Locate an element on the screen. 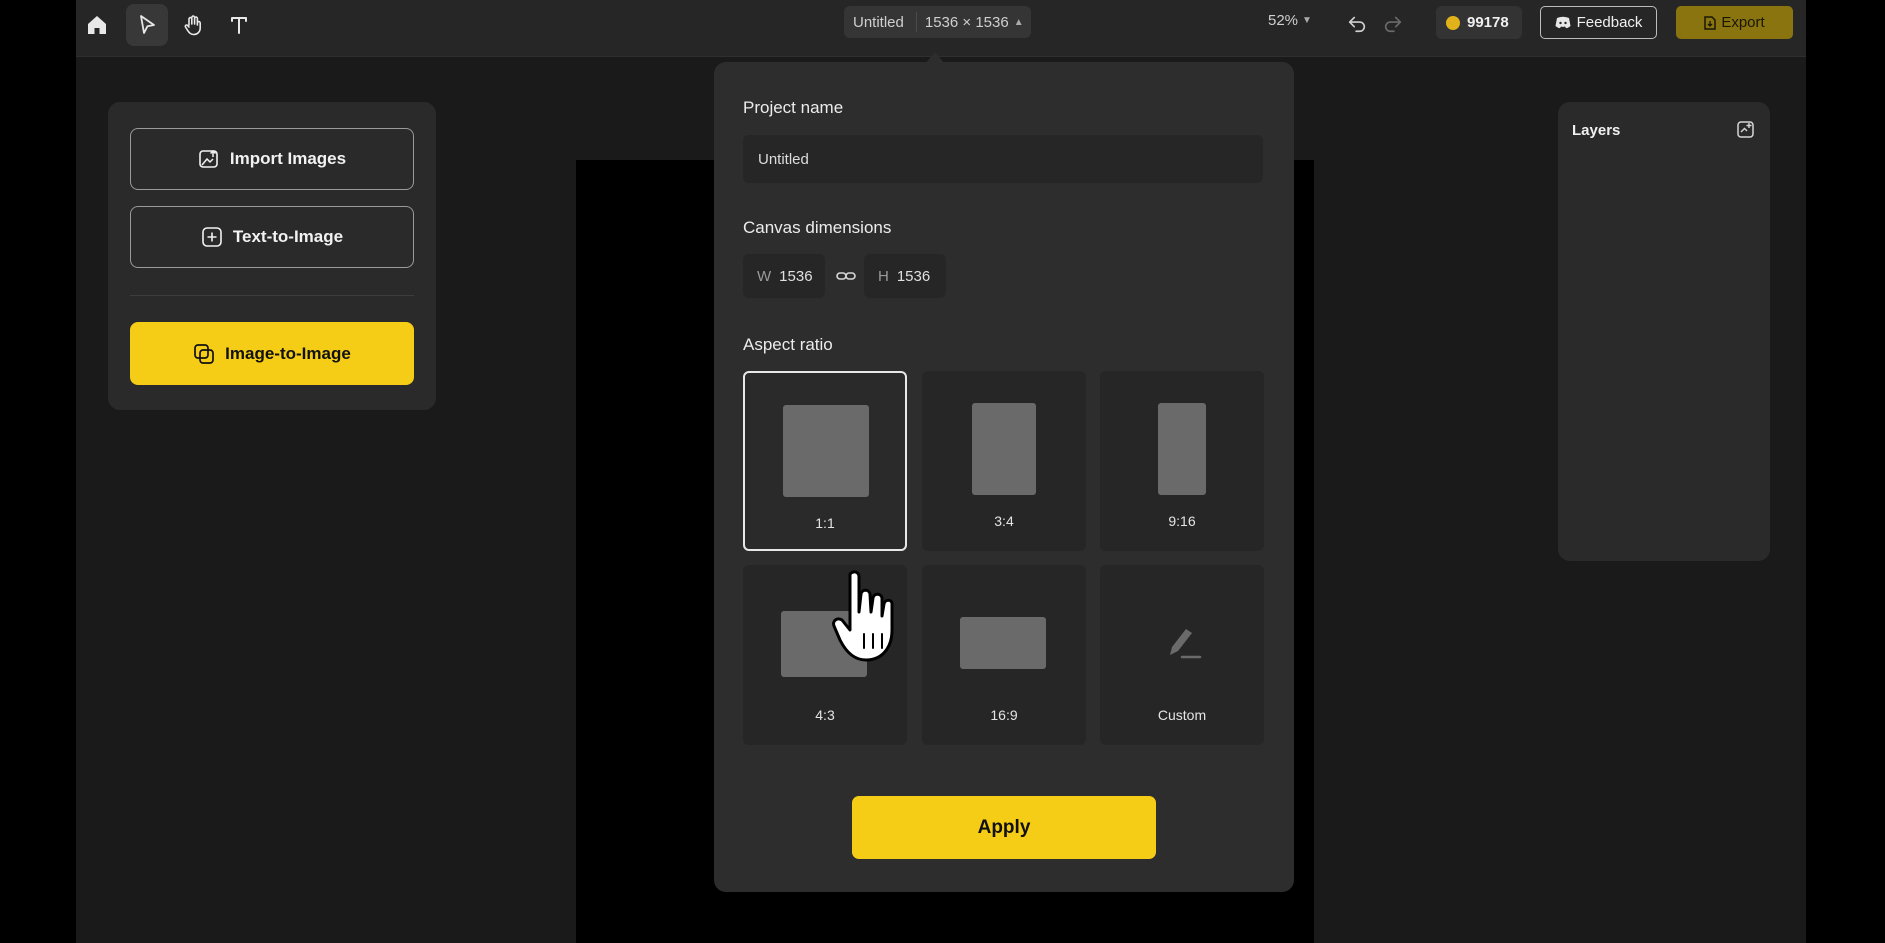 This screenshot has width=1885, height=943. home-icon is located at coordinates (97, 25).